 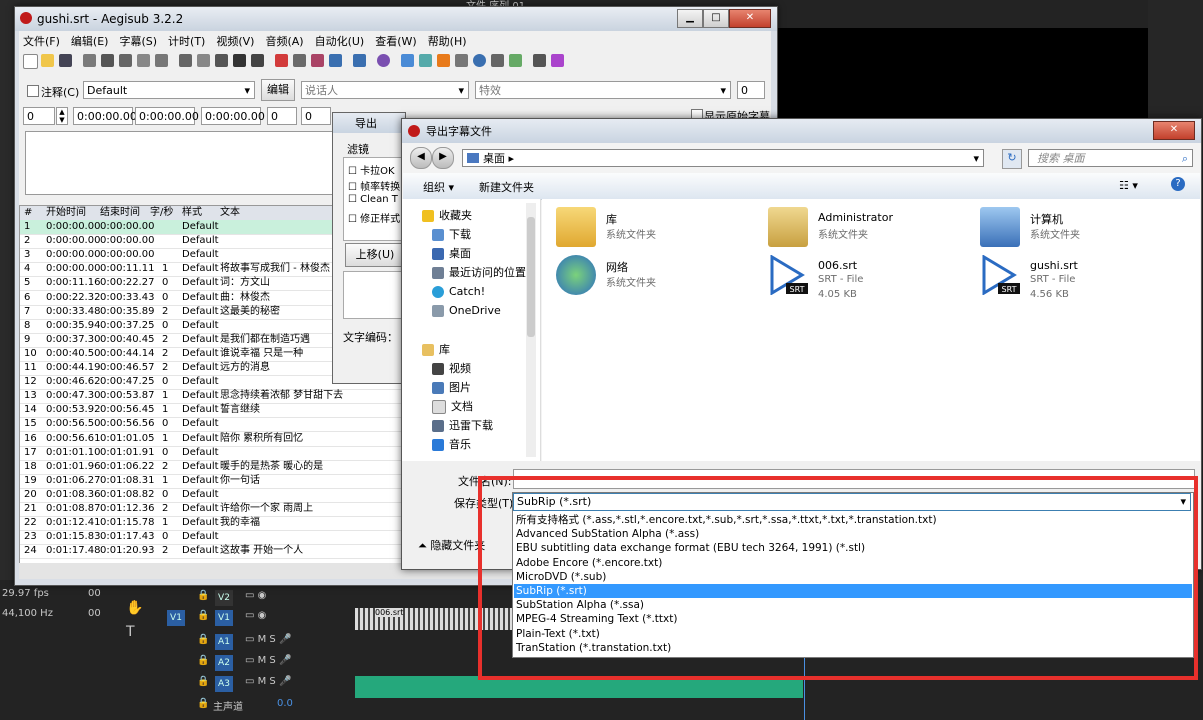 I want to click on aegisub-titlebar: gushi.srt - Aegisub 3.2.2 ▁ □ ✕, so click(x=396, y=19).